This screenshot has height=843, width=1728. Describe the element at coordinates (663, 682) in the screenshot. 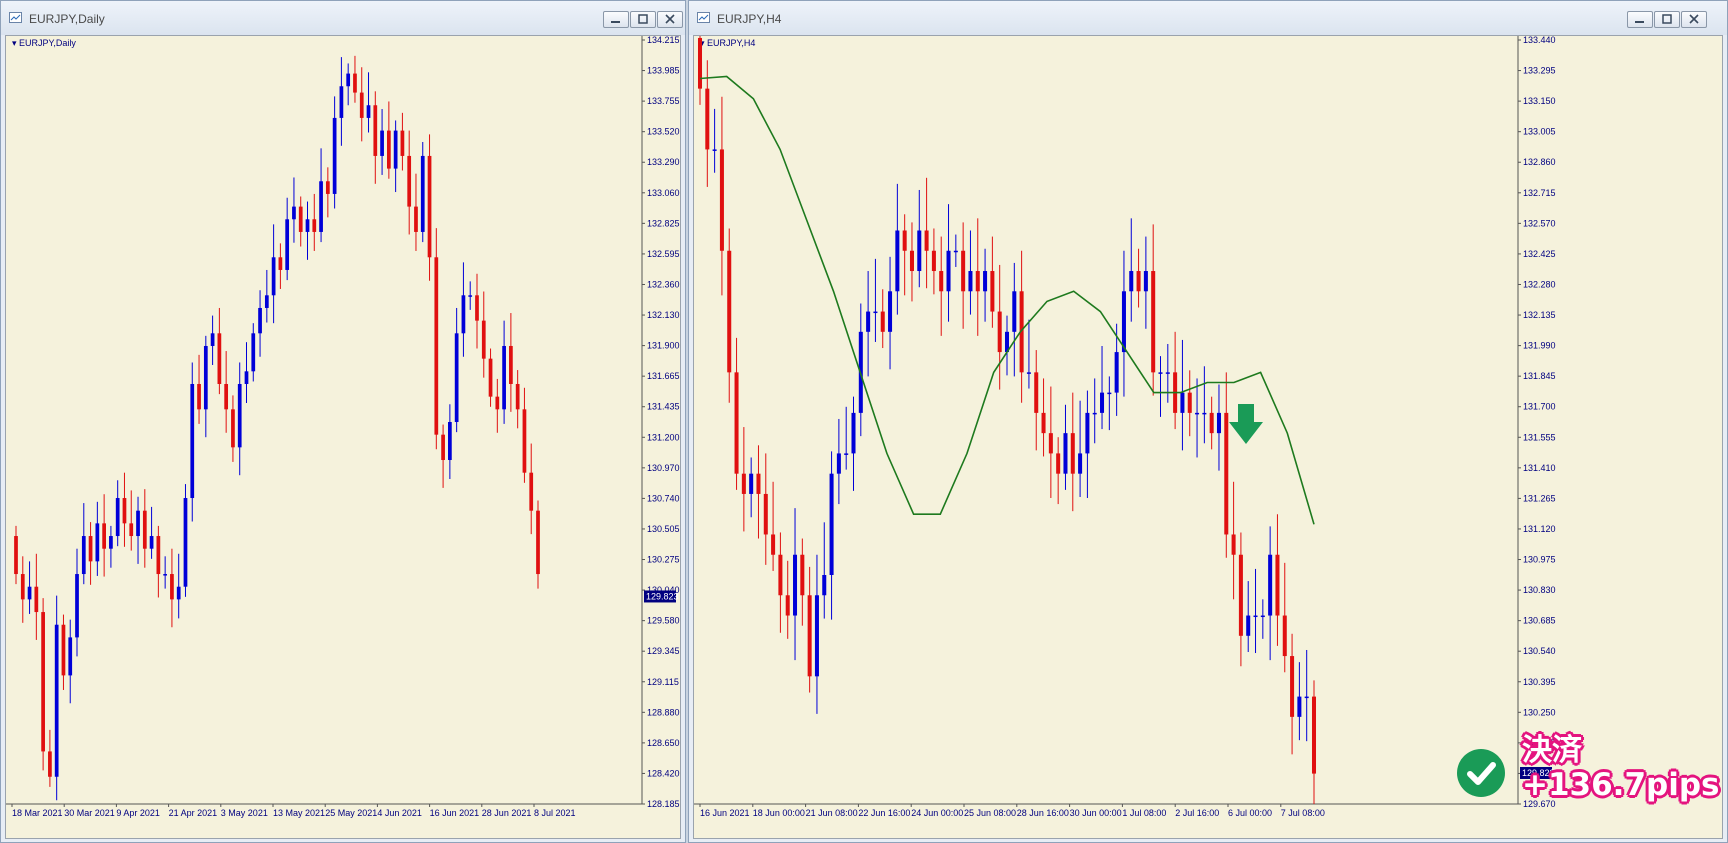

I see `price-tick-label: 129.115` at that location.